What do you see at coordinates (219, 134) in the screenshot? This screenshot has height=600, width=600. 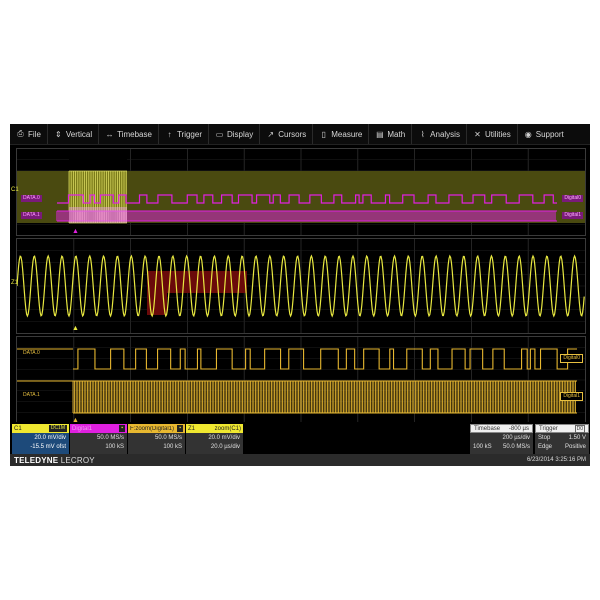 I see `display-icon: ▭` at bounding box center [219, 134].